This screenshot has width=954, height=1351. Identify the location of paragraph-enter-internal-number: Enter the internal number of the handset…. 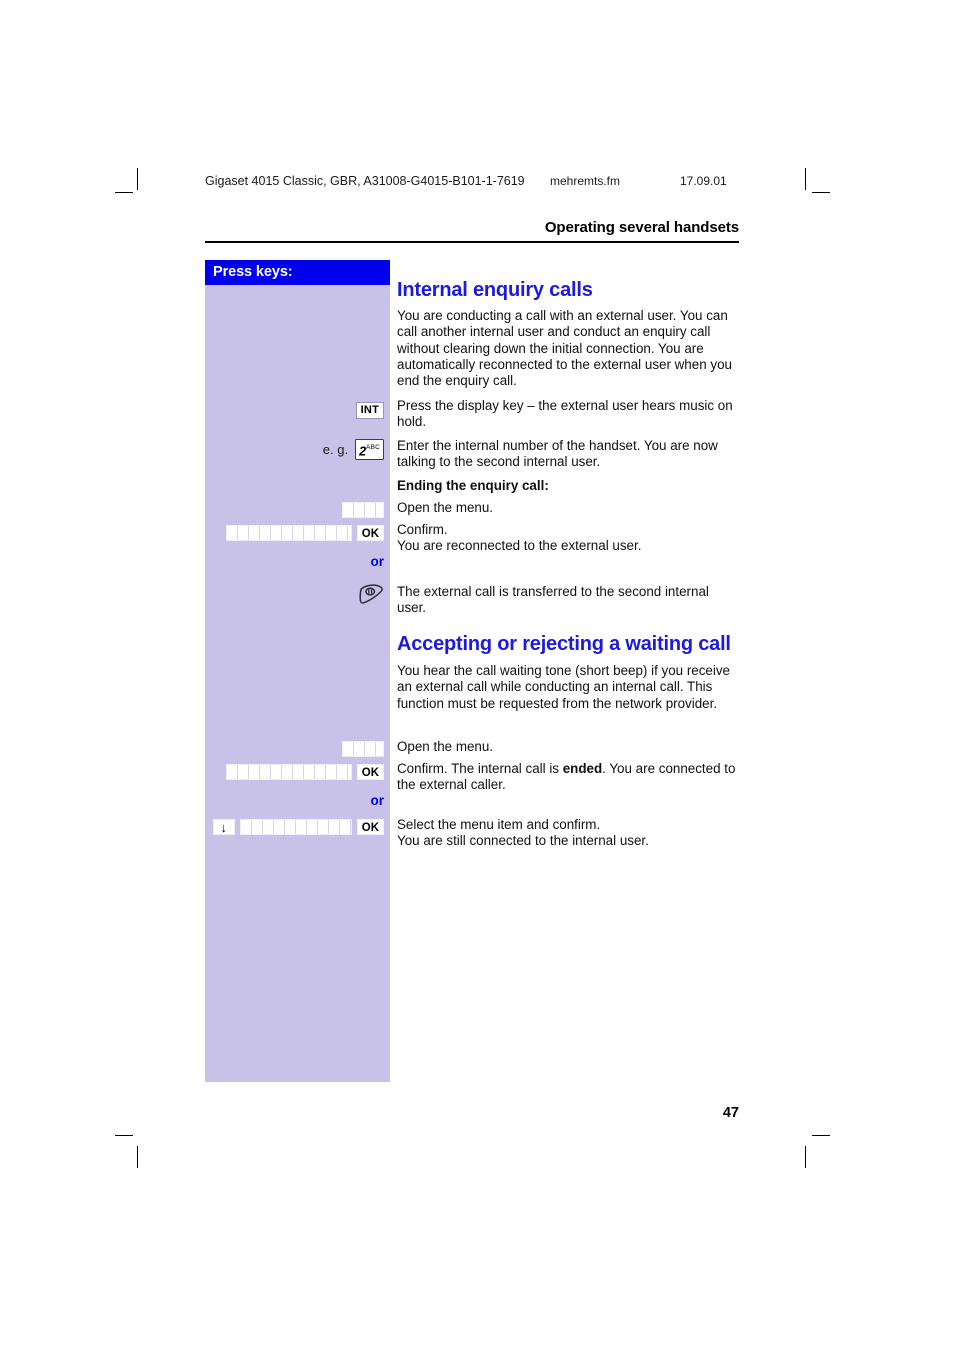
(557, 454).